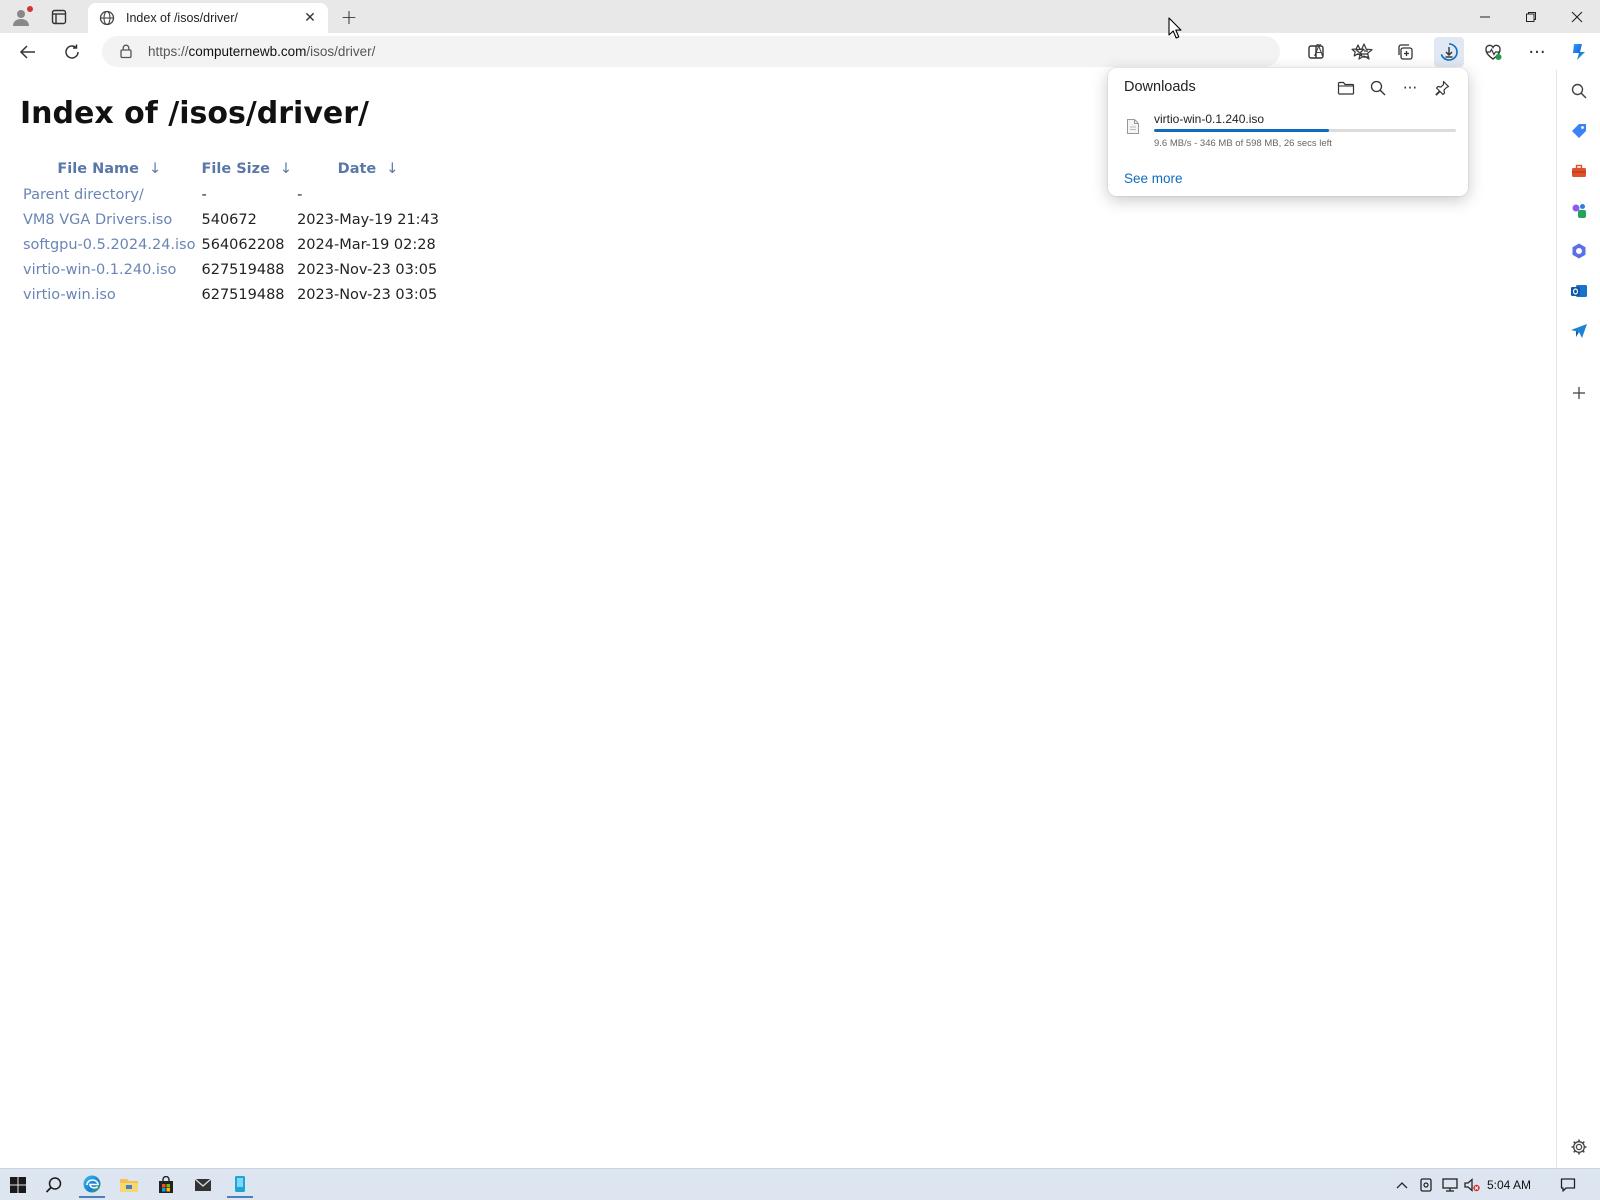 This screenshot has height=1200, width=1600. Describe the element at coordinates (1577, 16) in the screenshot. I see `close-window-icon` at that location.